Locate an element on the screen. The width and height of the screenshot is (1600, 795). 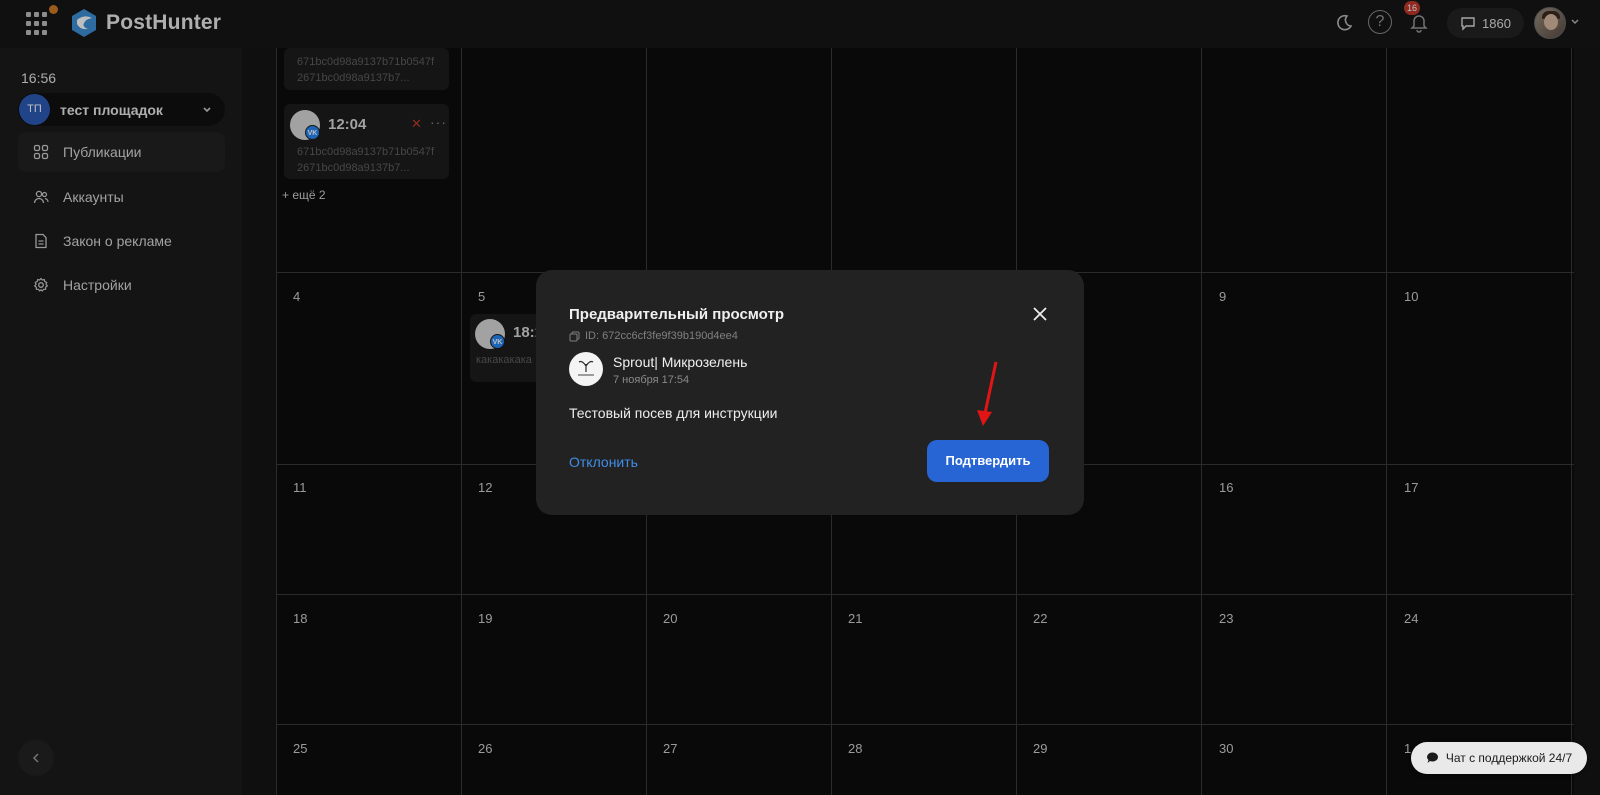
account-avatar is located at coordinates (586, 369).